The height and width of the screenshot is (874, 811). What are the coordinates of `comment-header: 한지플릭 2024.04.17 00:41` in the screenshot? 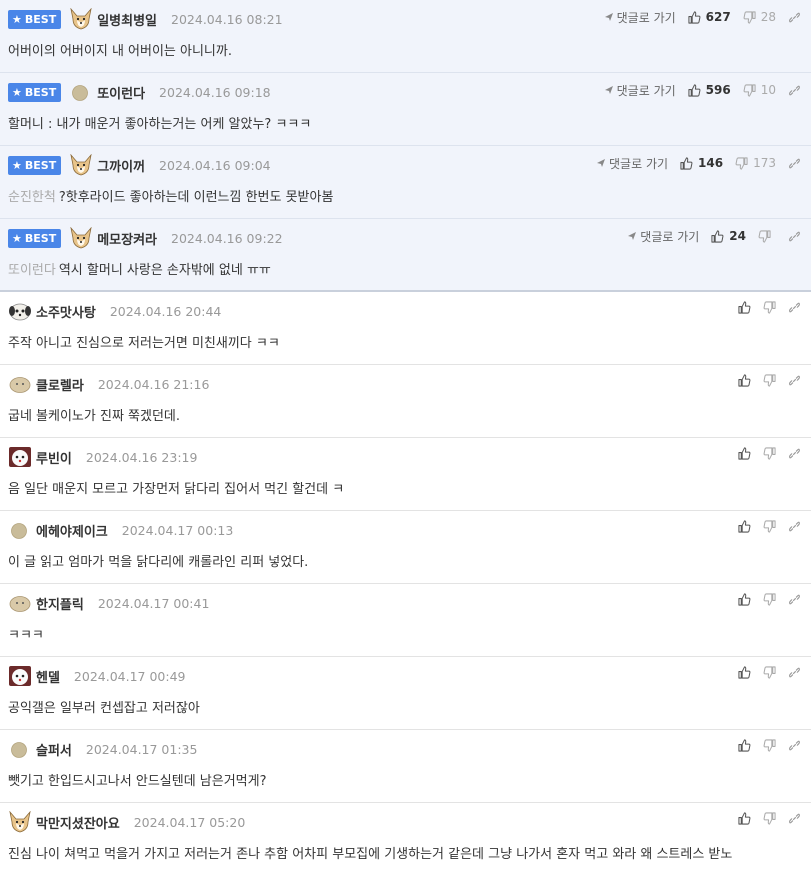 It's located at (108, 603).